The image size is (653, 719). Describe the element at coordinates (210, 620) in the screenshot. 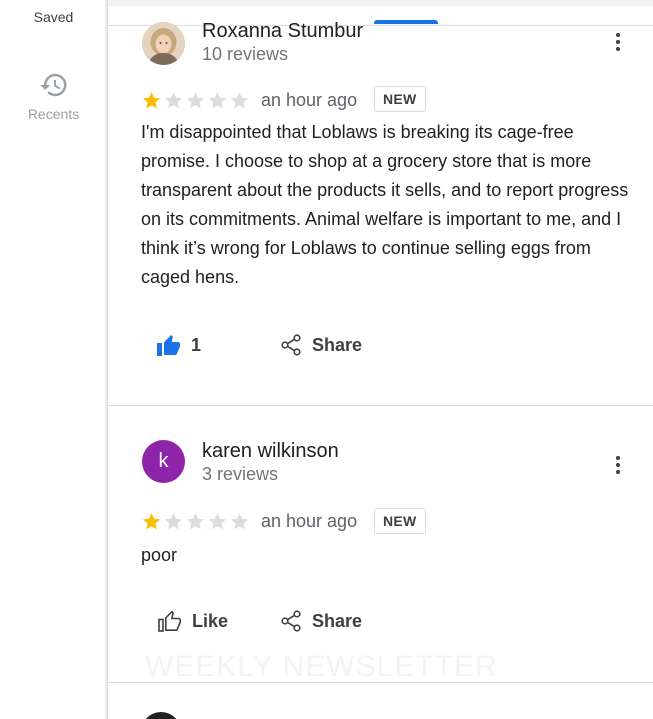

I see `like-label: Like` at that location.